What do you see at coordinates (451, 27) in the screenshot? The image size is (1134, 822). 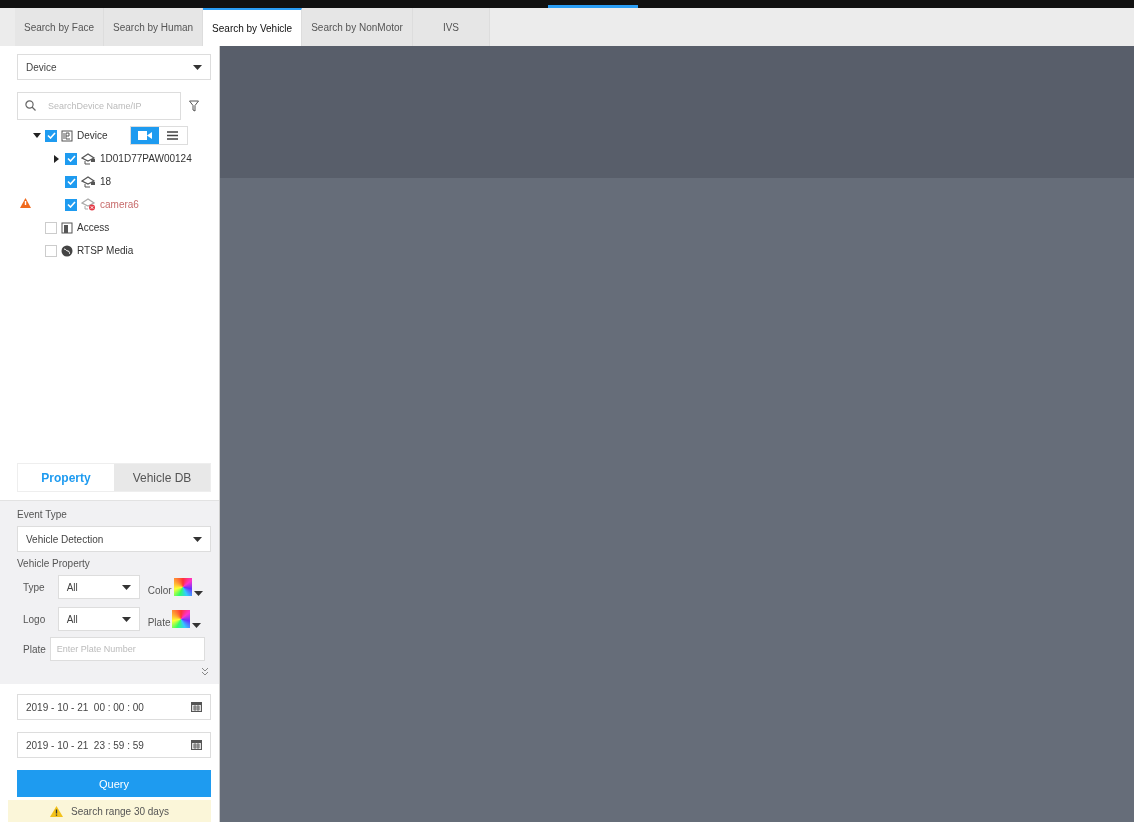 I see `tab: IVS` at bounding box center [451, 27].